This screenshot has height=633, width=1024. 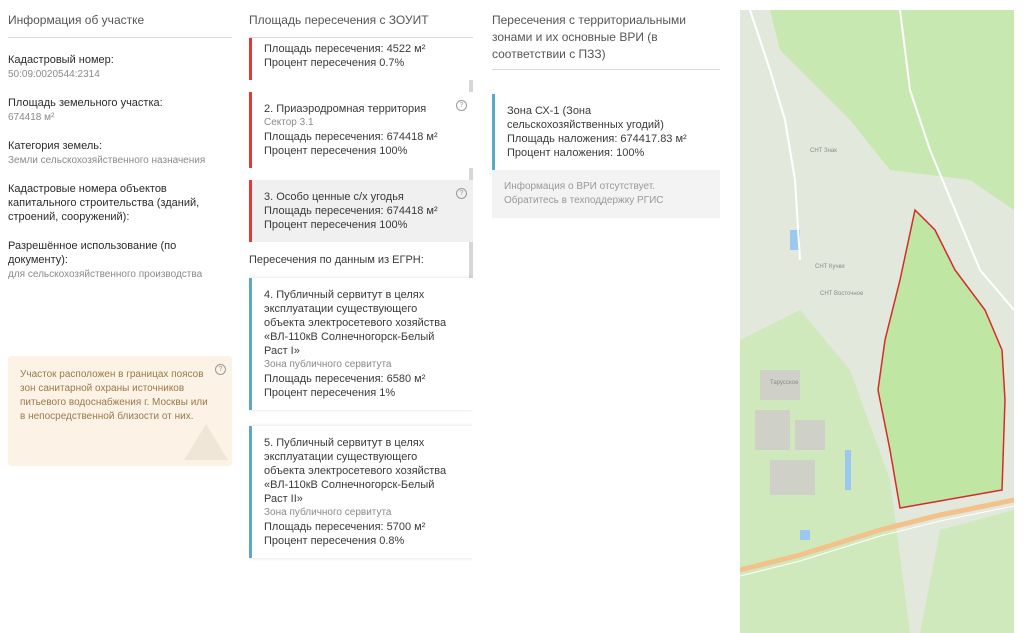 I want to click on card-percent: Процент пересечения 1%, so click(x=330, y=393).